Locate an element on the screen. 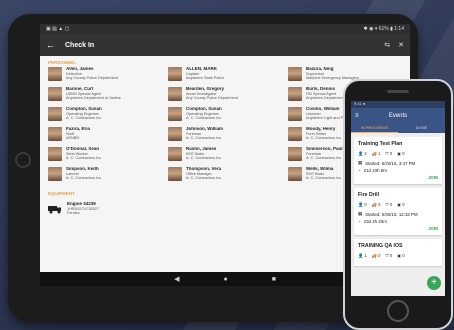 Image resolution: width=454 pixels, height=330 pixels. event-card: TRAINING QA IOS 👤 1 🚚 0 ⛉ 0 ▣ 0 is located at coordinates (398, 252).